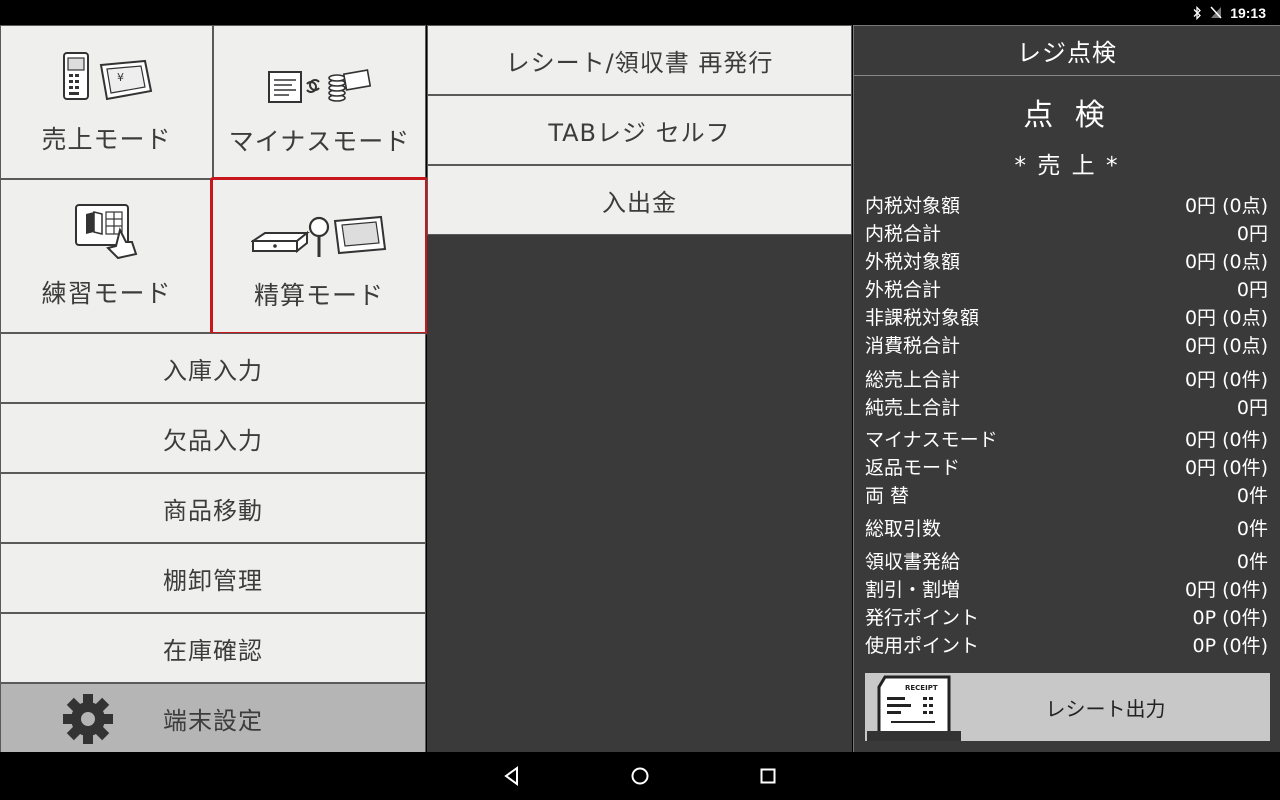  Describe the element at coordinates (1066, 644) in the screenshot. I see `summary-row: 使用ポイント 0P (0件)` at that location.